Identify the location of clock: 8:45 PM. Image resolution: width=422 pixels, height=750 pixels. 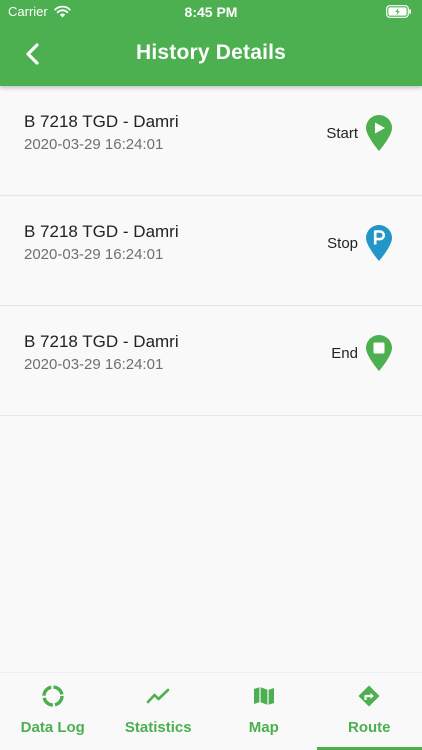
(211, 12).